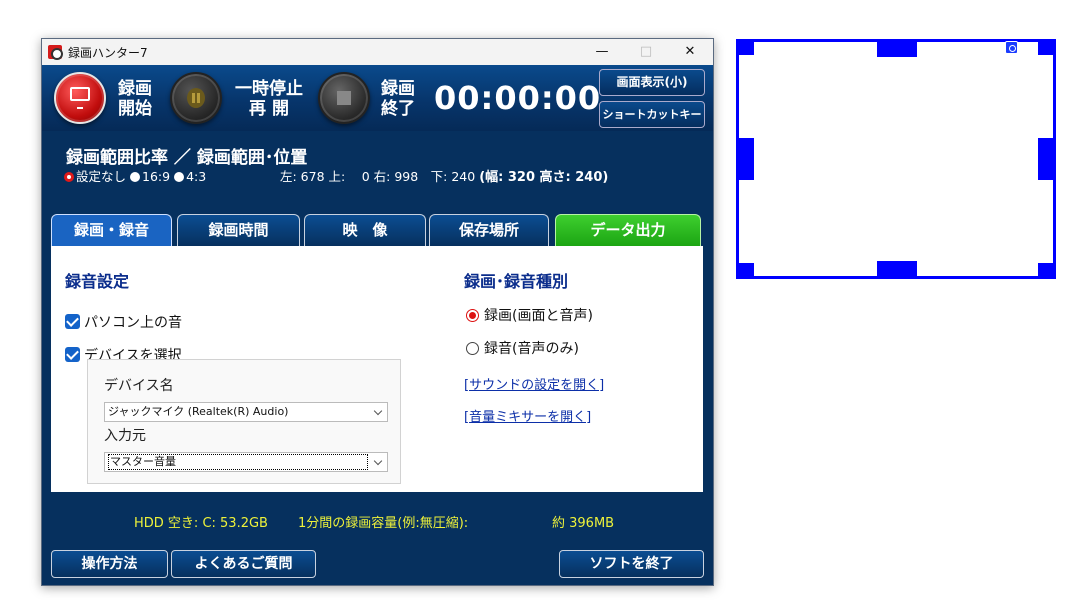 The height and width of the screenshot is (616, 1078). What do you see at coordinates (97, 281) in the screenshot?
I see `audio-settings-title: 録音設定` at bounding box center [97, 281].